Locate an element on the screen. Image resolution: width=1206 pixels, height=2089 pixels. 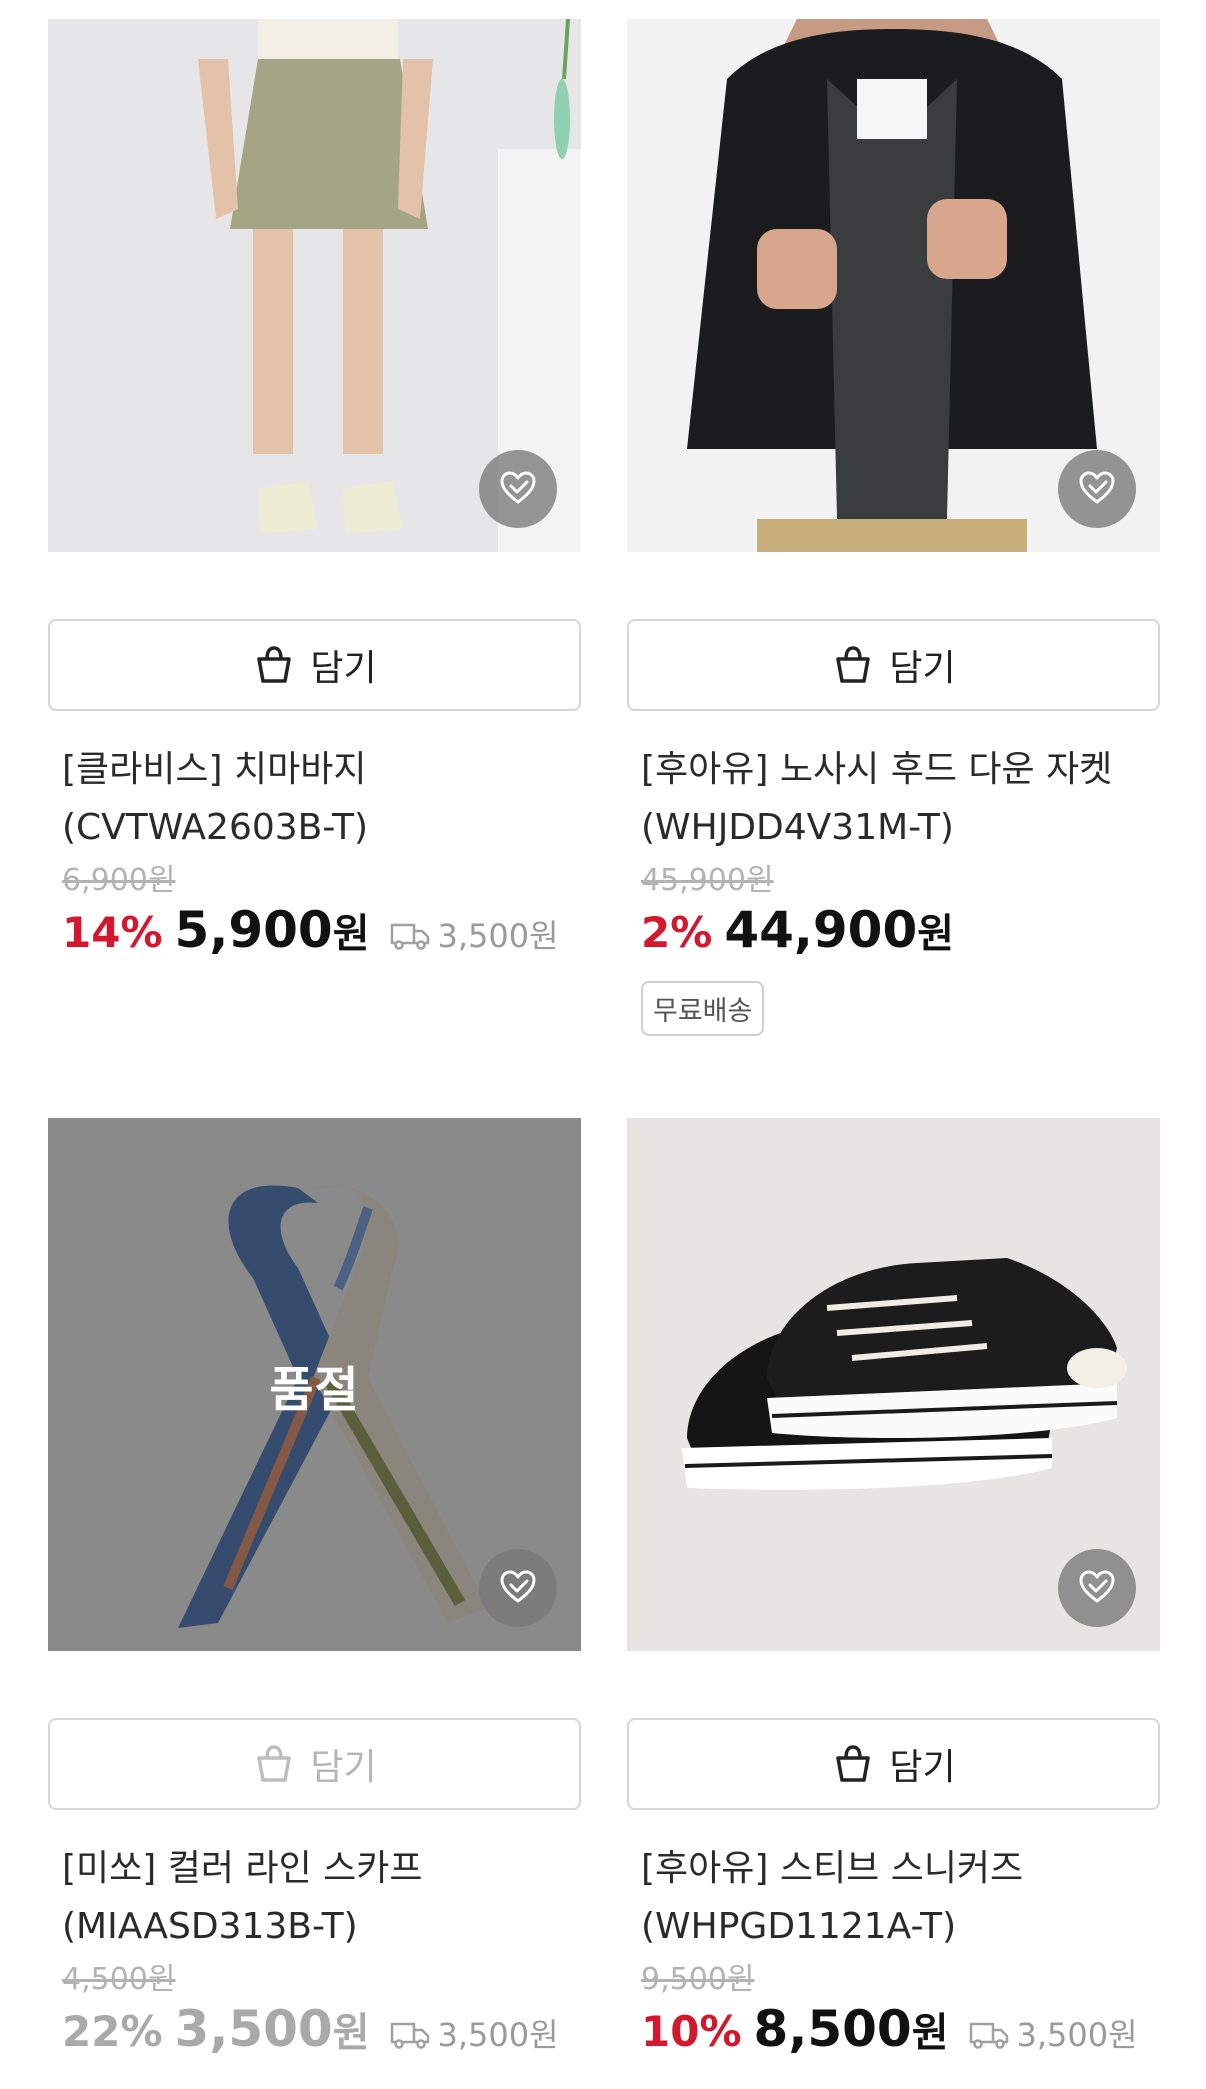
original-price: 4,500원 is located at coordinates (119, 1979).